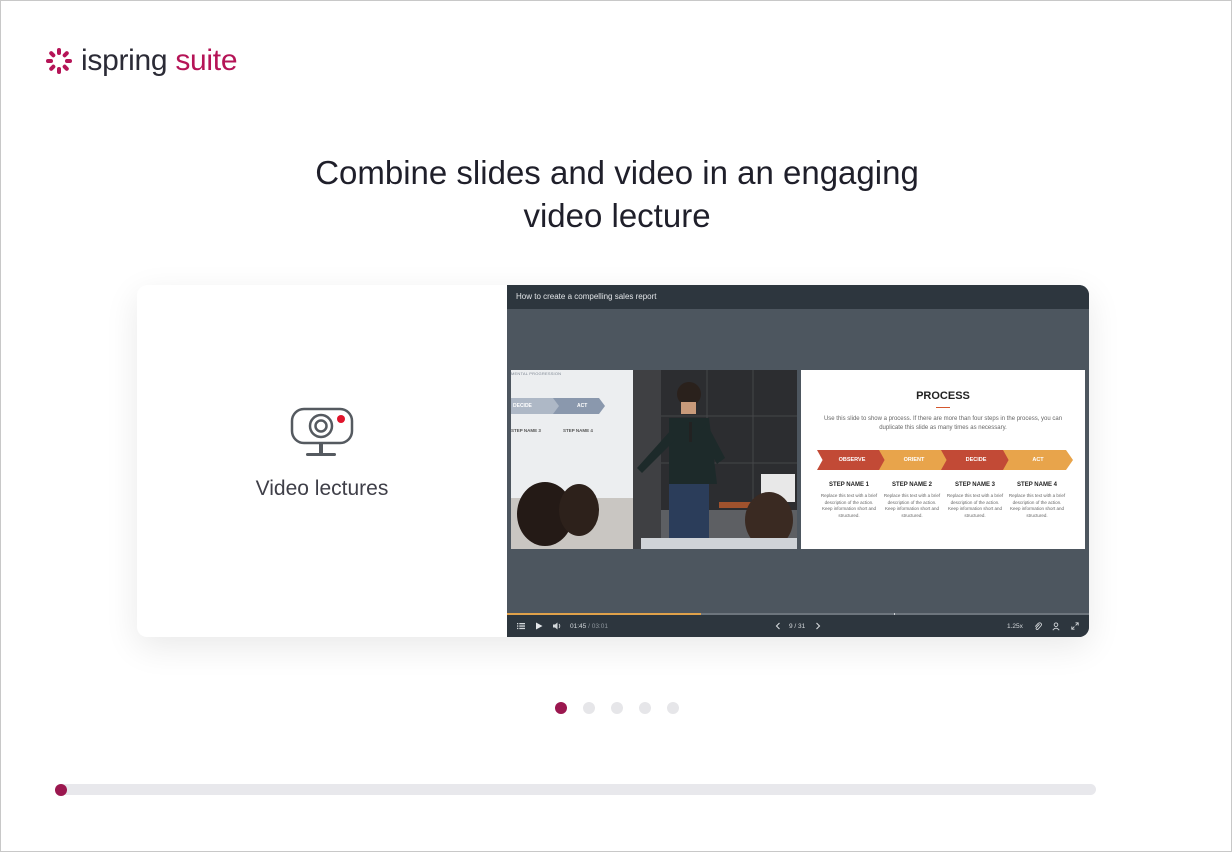  Describe the element at coordinates (943, 396) in the screenshot. I see `slide-title: PROCESS` at that location.